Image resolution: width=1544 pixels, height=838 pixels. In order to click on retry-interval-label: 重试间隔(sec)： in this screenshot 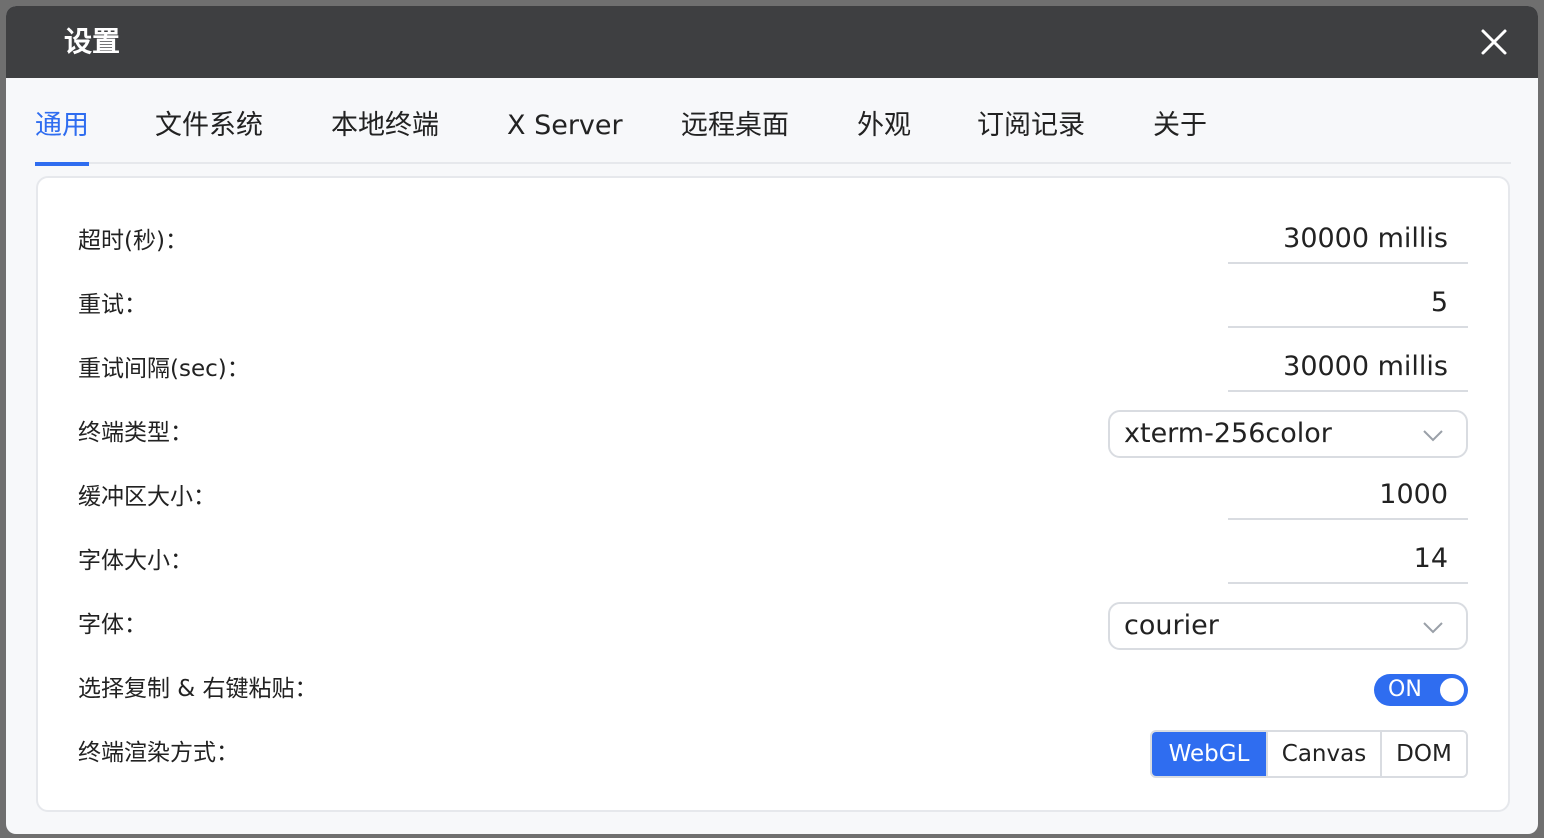, I will do `click(164, 369)`.